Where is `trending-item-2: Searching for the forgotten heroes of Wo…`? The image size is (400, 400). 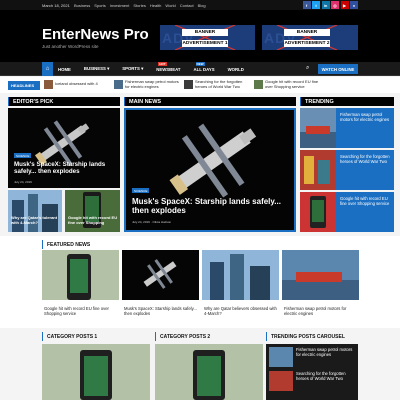
trending-item-2: Searching for the forgotten heroes of Wo… is located at coordinates (347, 170).